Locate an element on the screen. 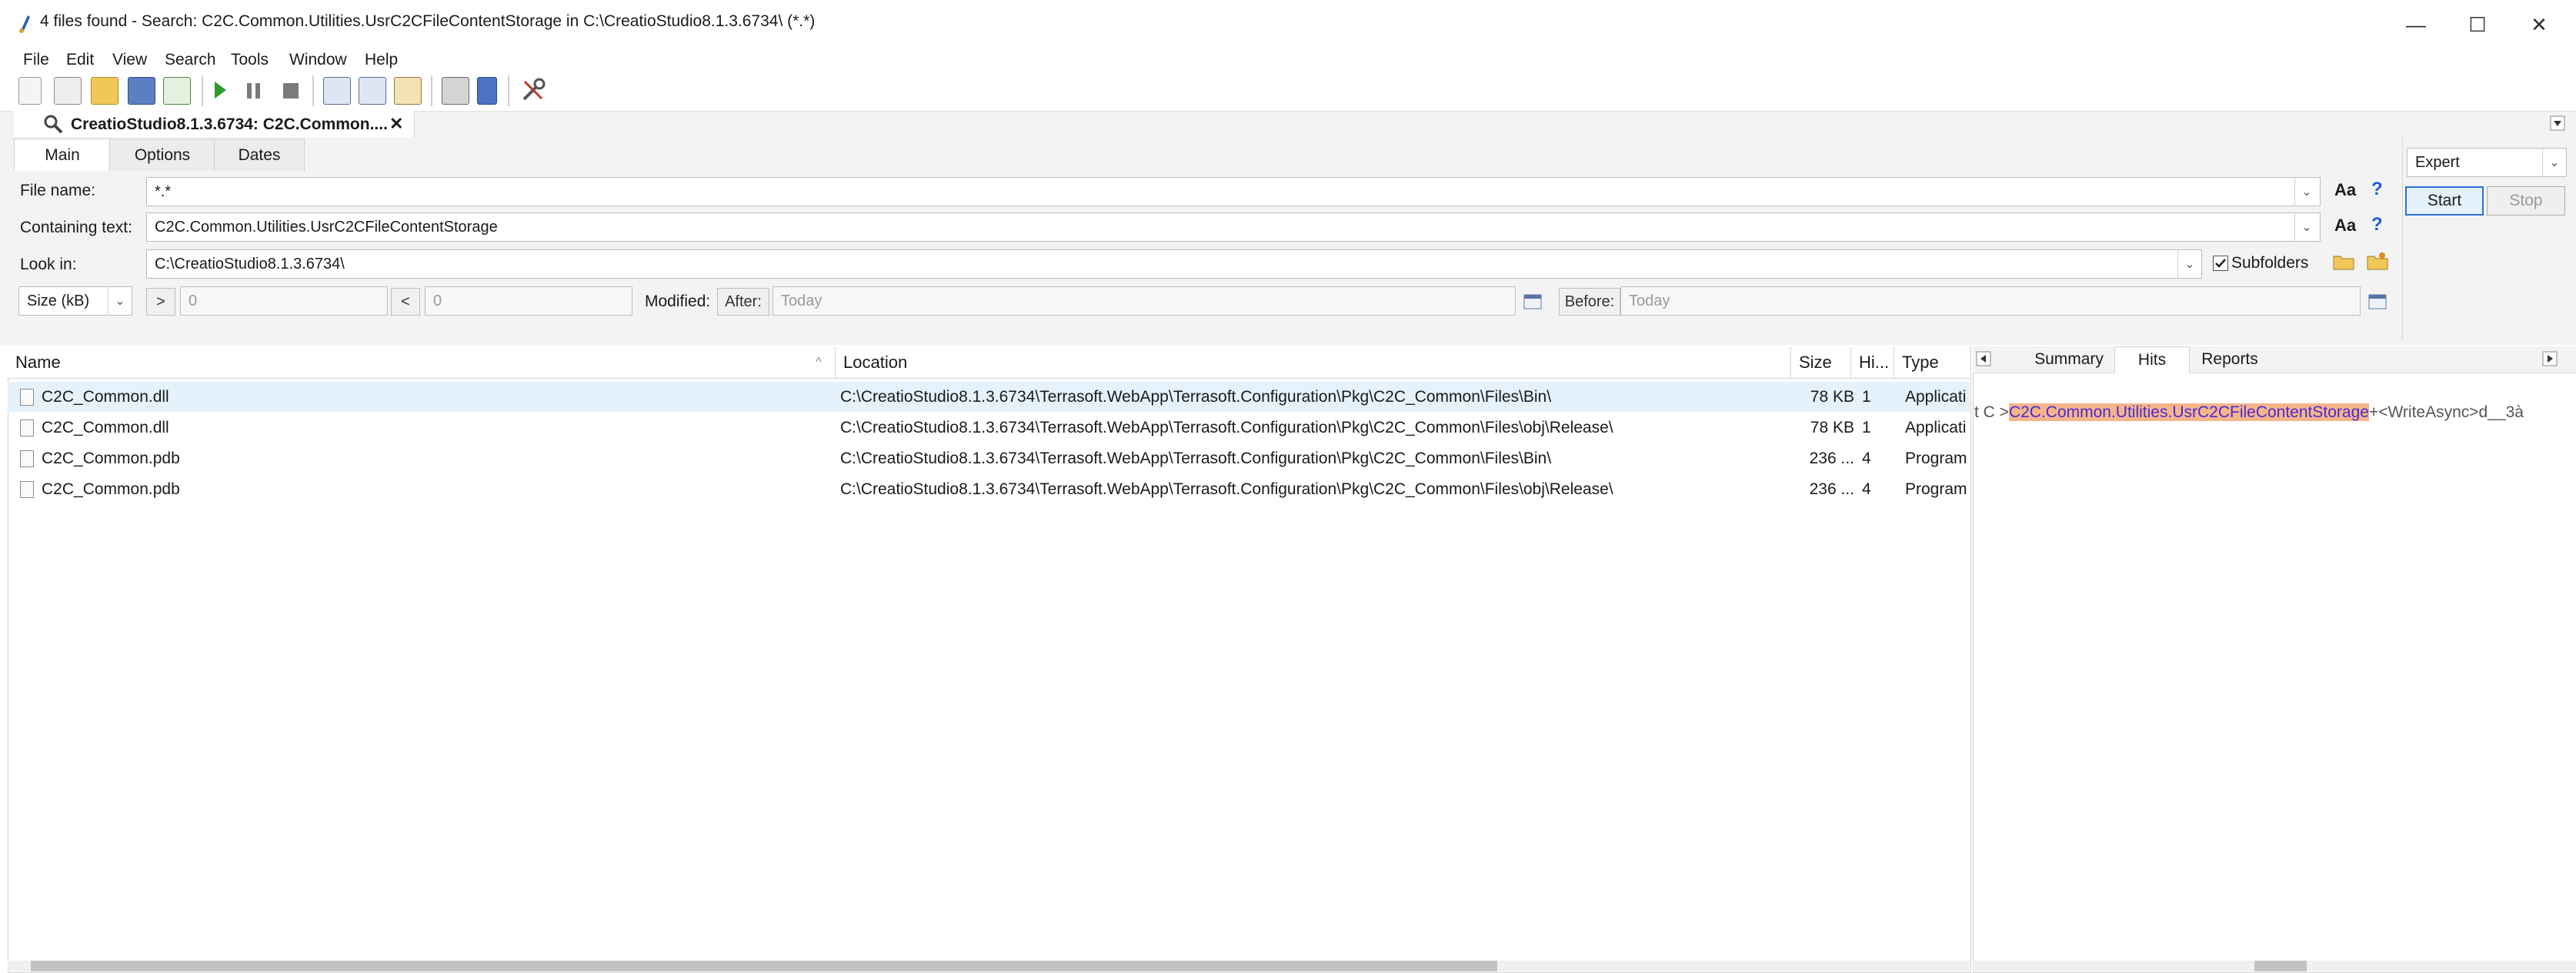 This screenshot has width=2576, height=973. tab-list-dropdown-icon is located at coordinates (2557, 125).